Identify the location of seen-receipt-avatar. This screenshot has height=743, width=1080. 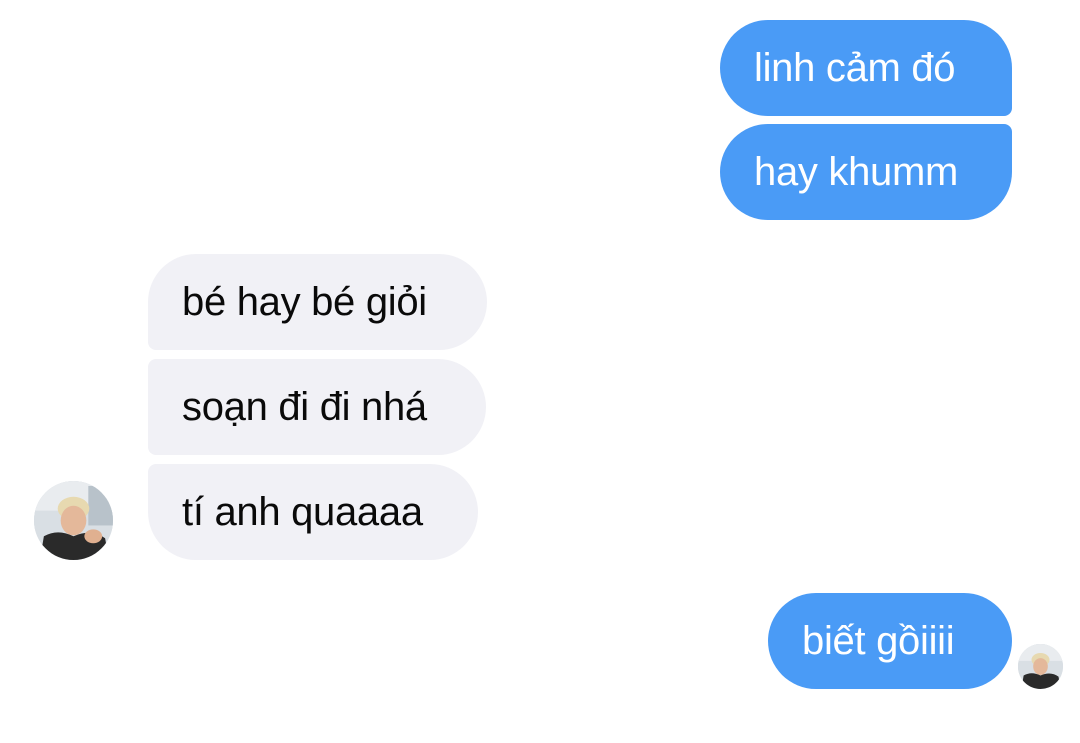
(1040, 666).